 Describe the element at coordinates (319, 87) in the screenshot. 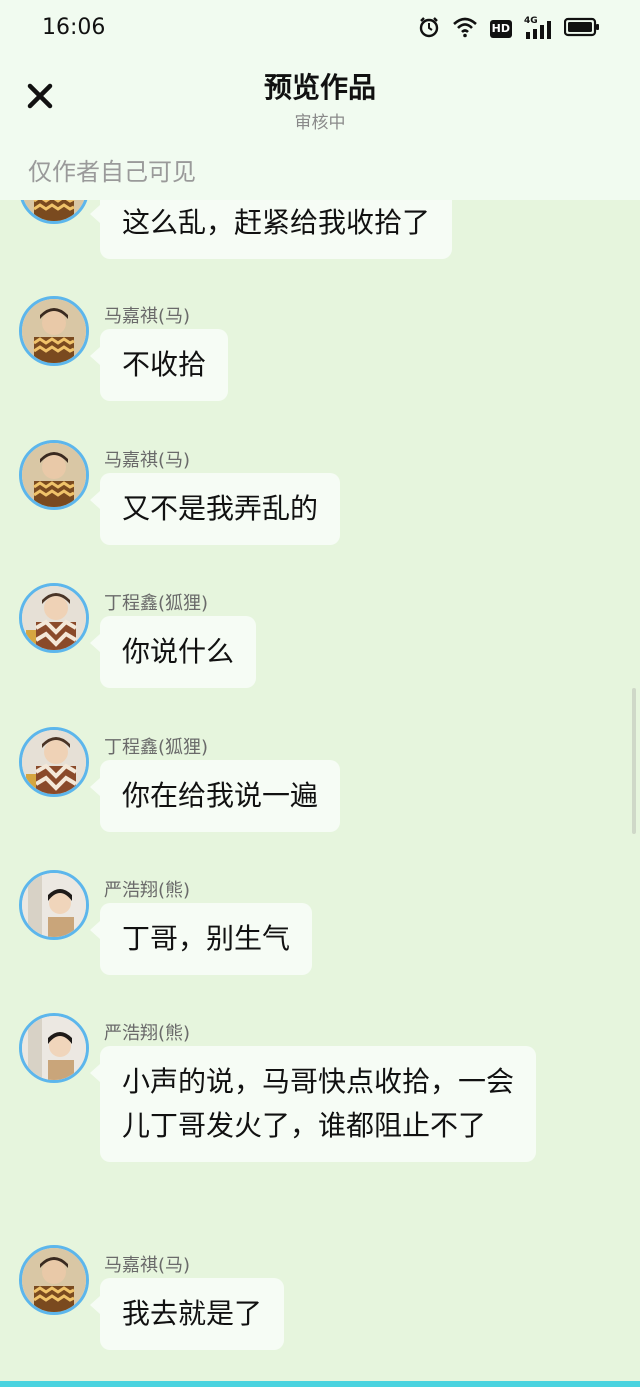

I see `page-title: 预览作品` at that location.